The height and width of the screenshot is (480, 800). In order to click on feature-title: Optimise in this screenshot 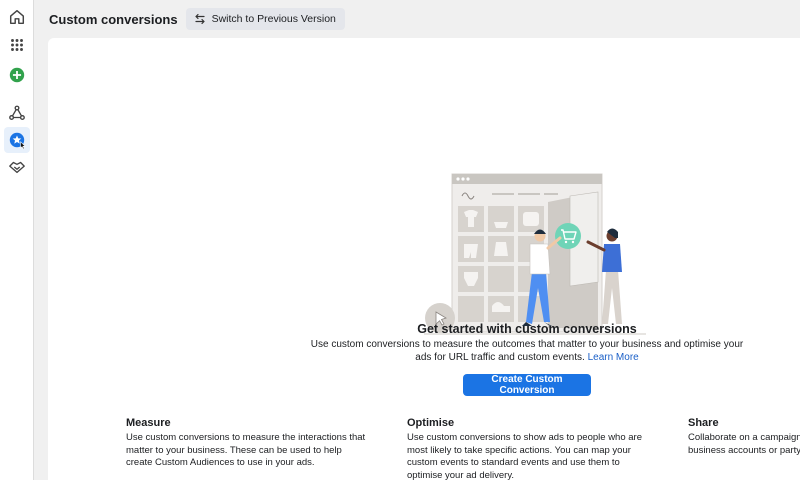, I will do `click(431, 423)`.